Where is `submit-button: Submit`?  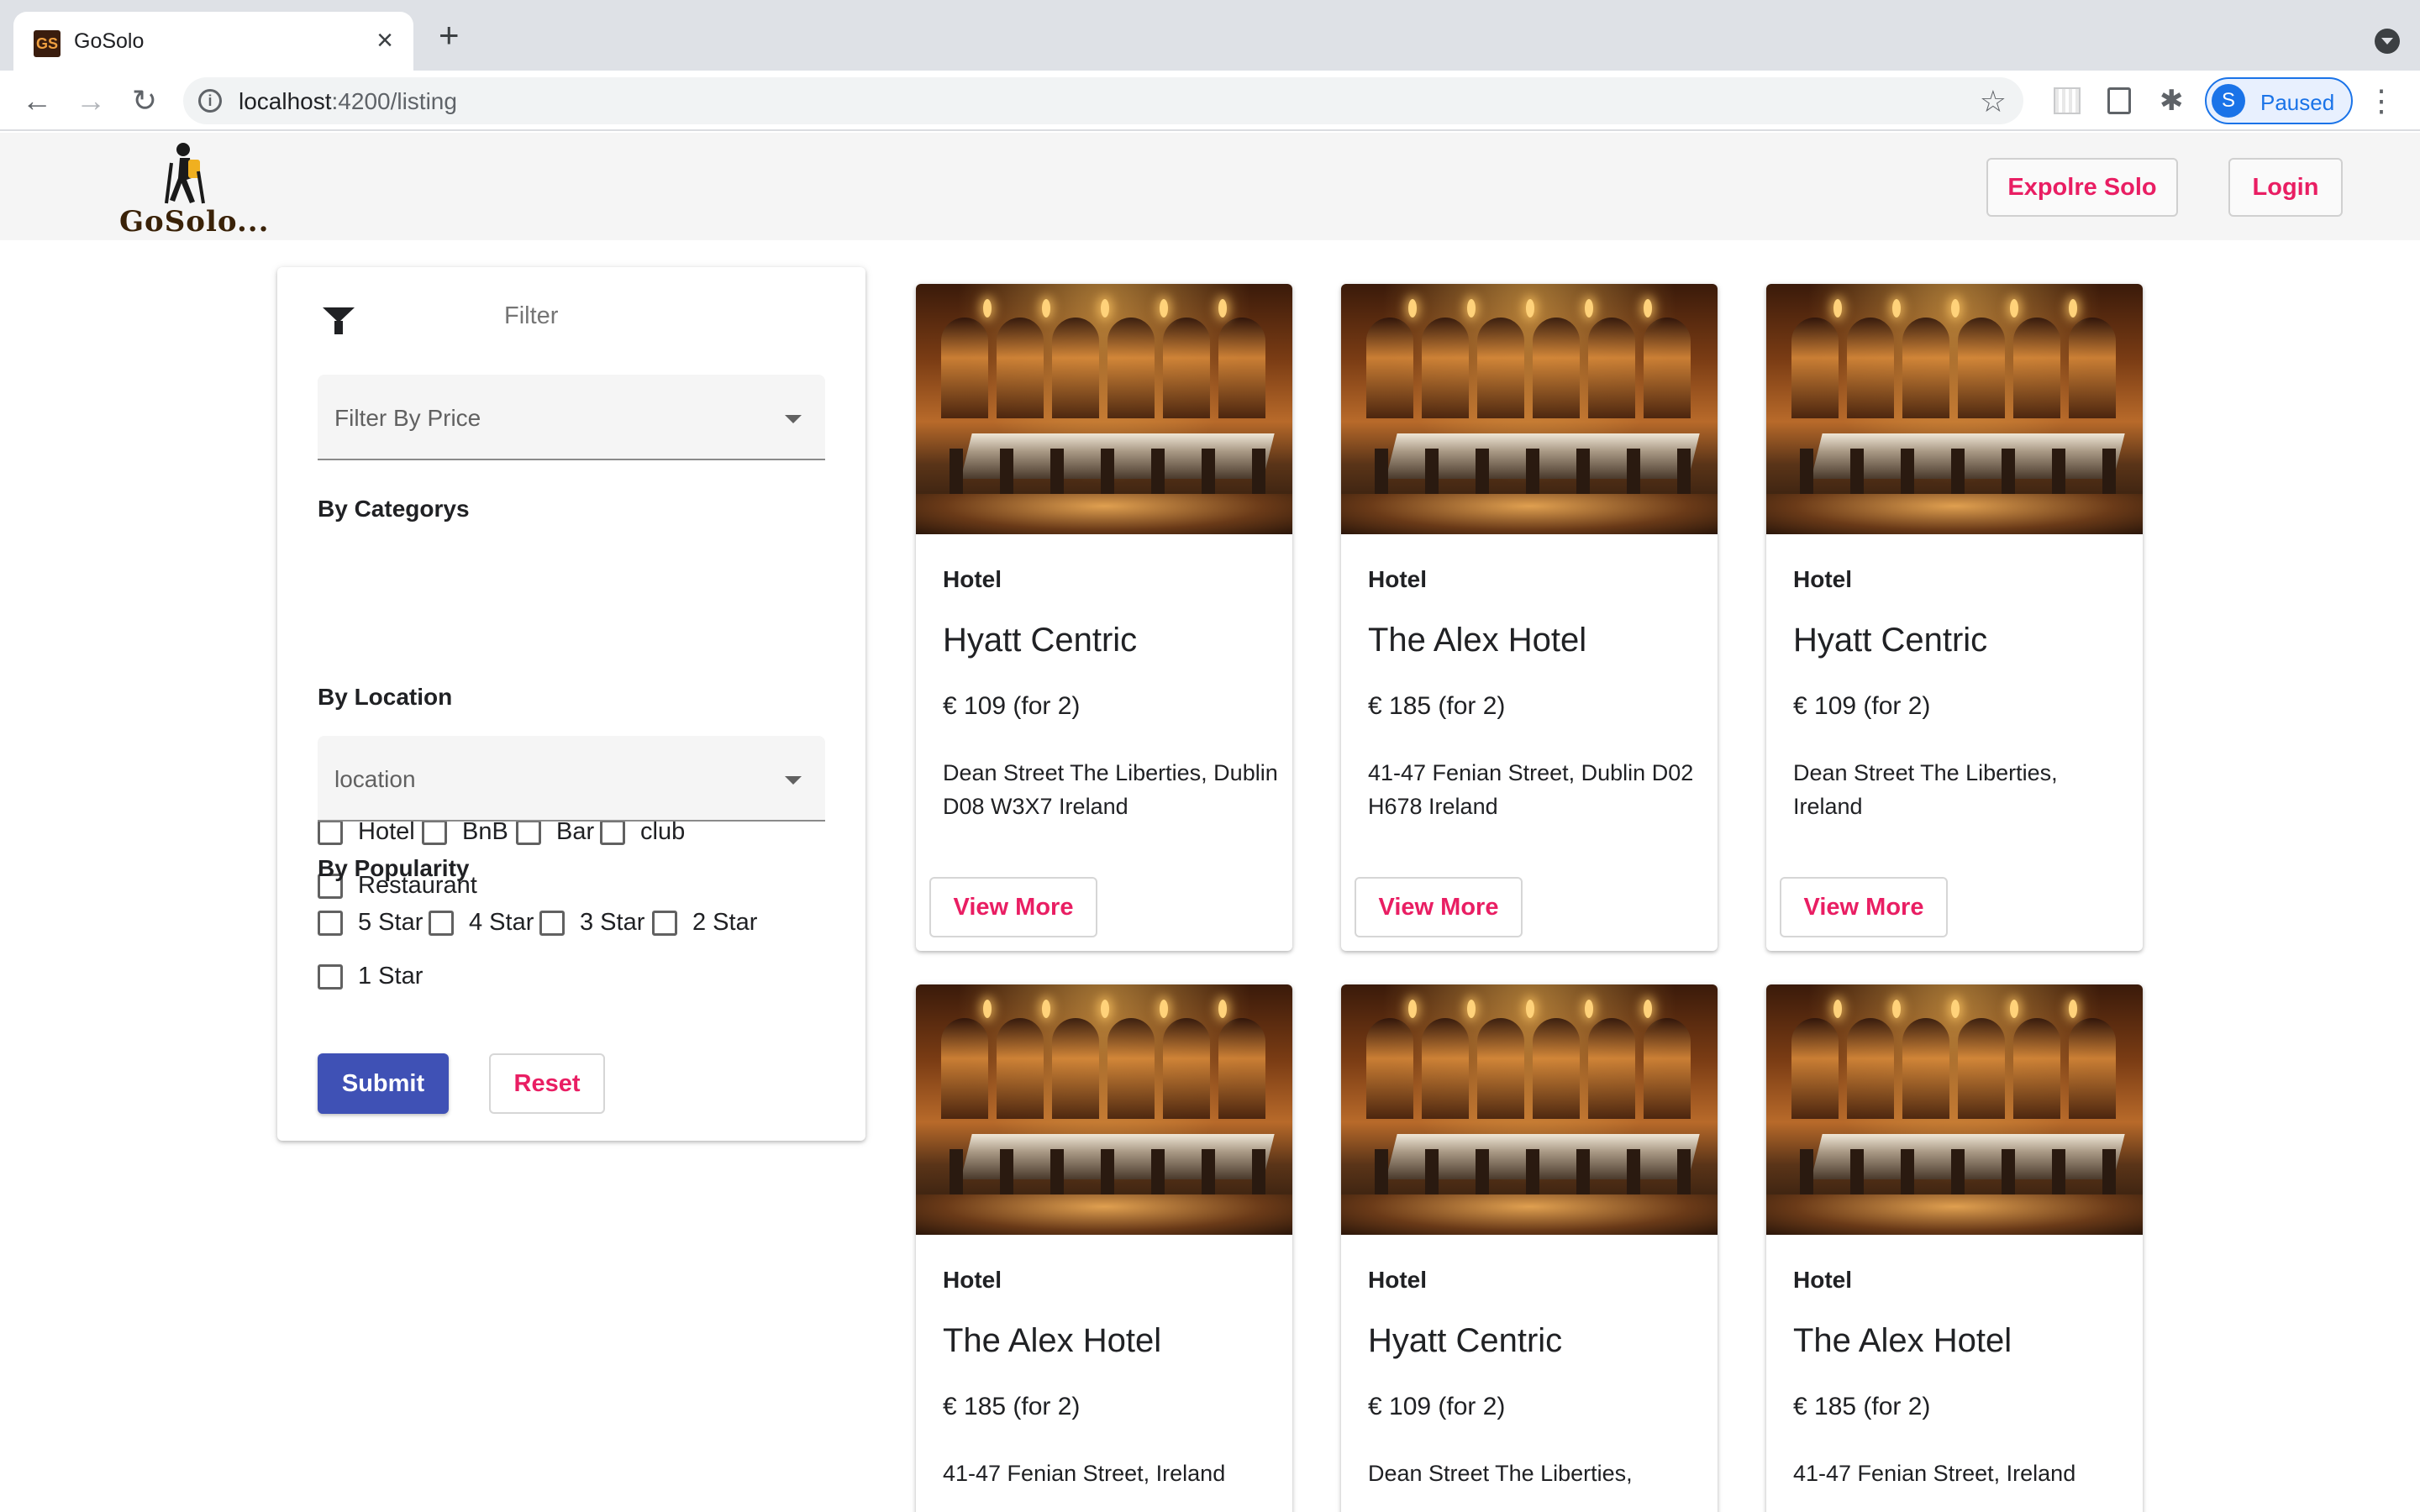 submit-button: Submit is located at coordinates (383, 1083).